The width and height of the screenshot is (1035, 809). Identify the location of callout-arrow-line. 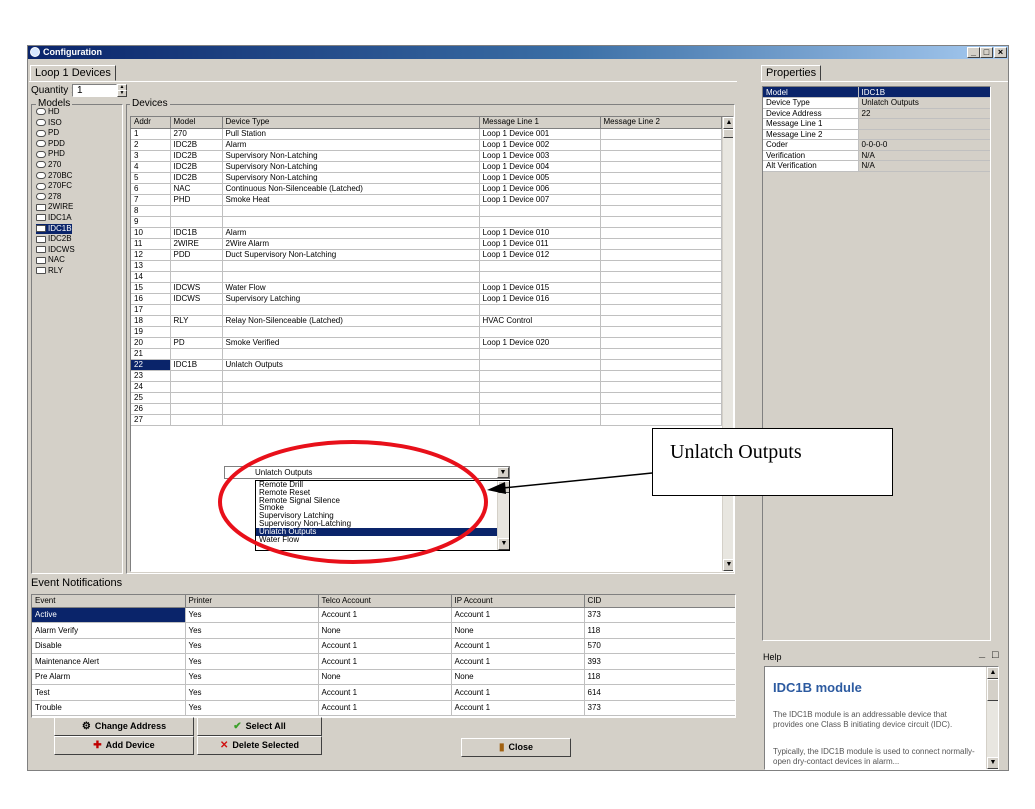
(577, 480).